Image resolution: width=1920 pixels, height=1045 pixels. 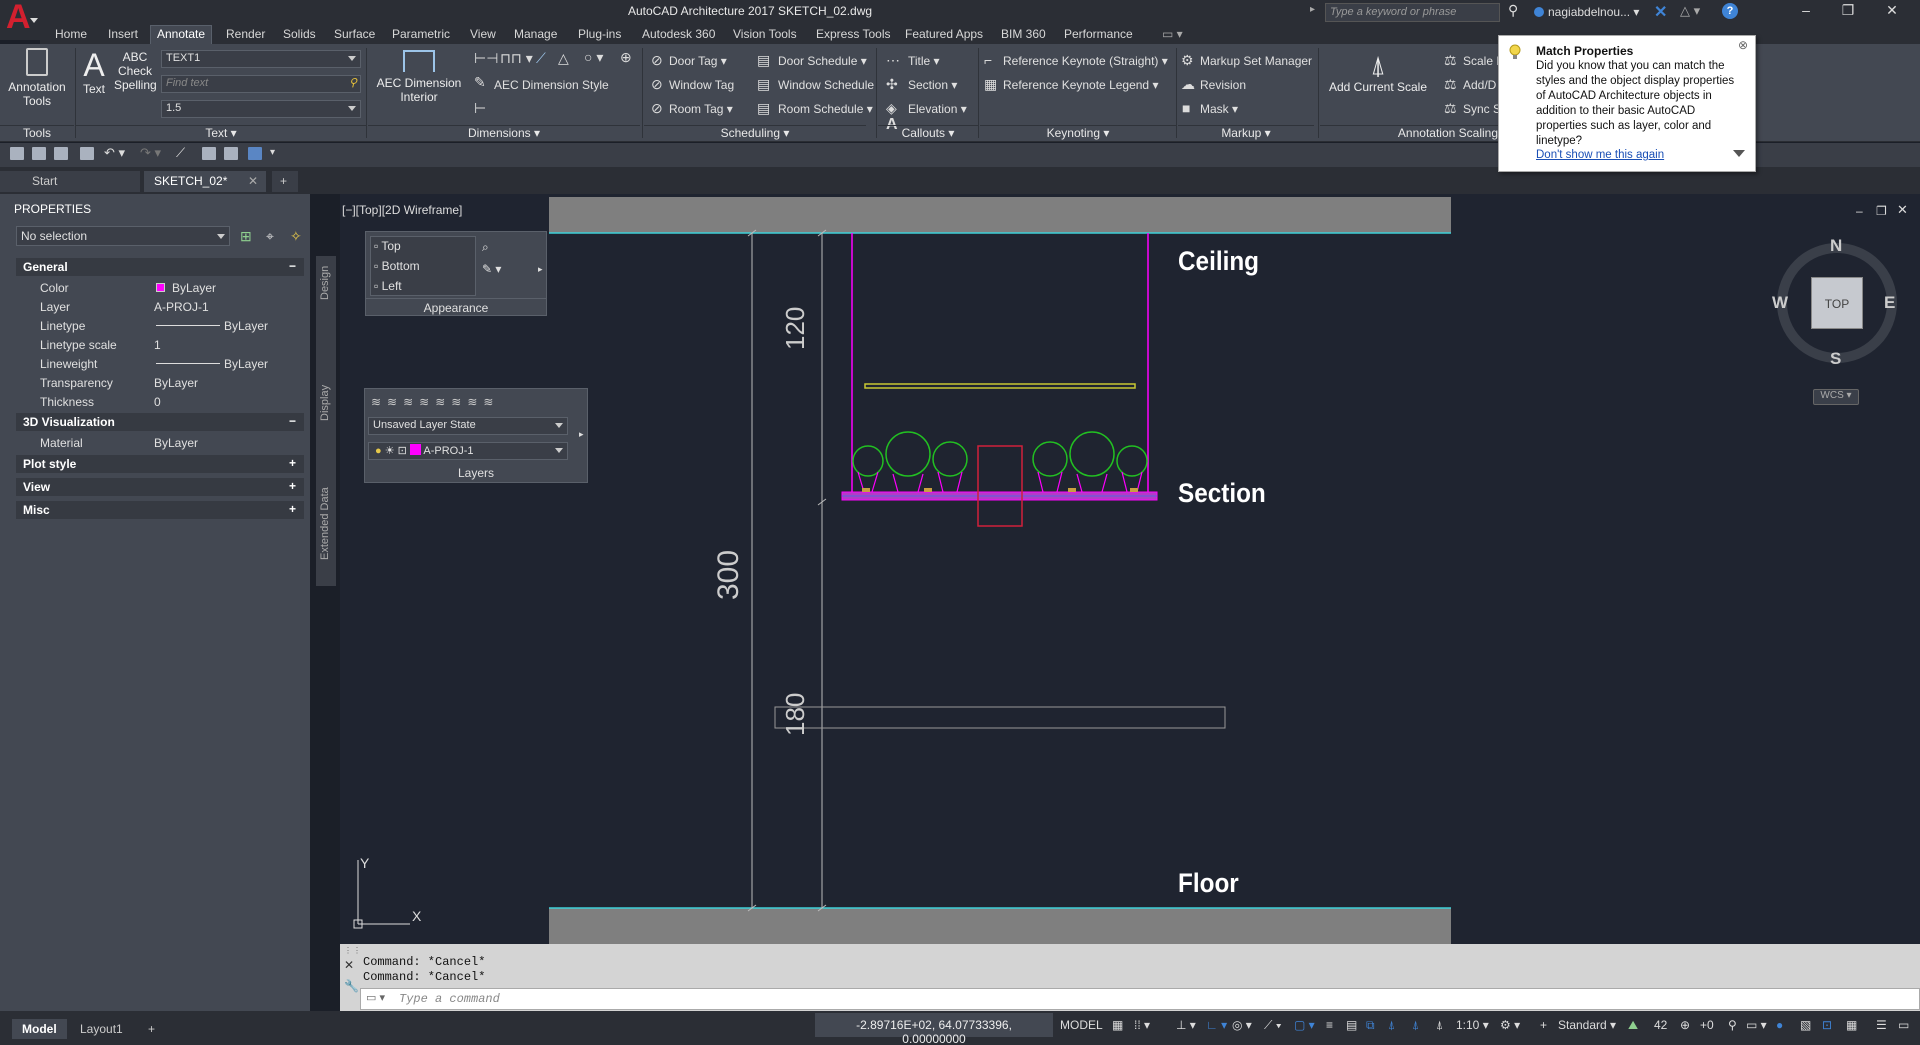 I want to click on dim-text-300: 300, so click(x=729, y=565).